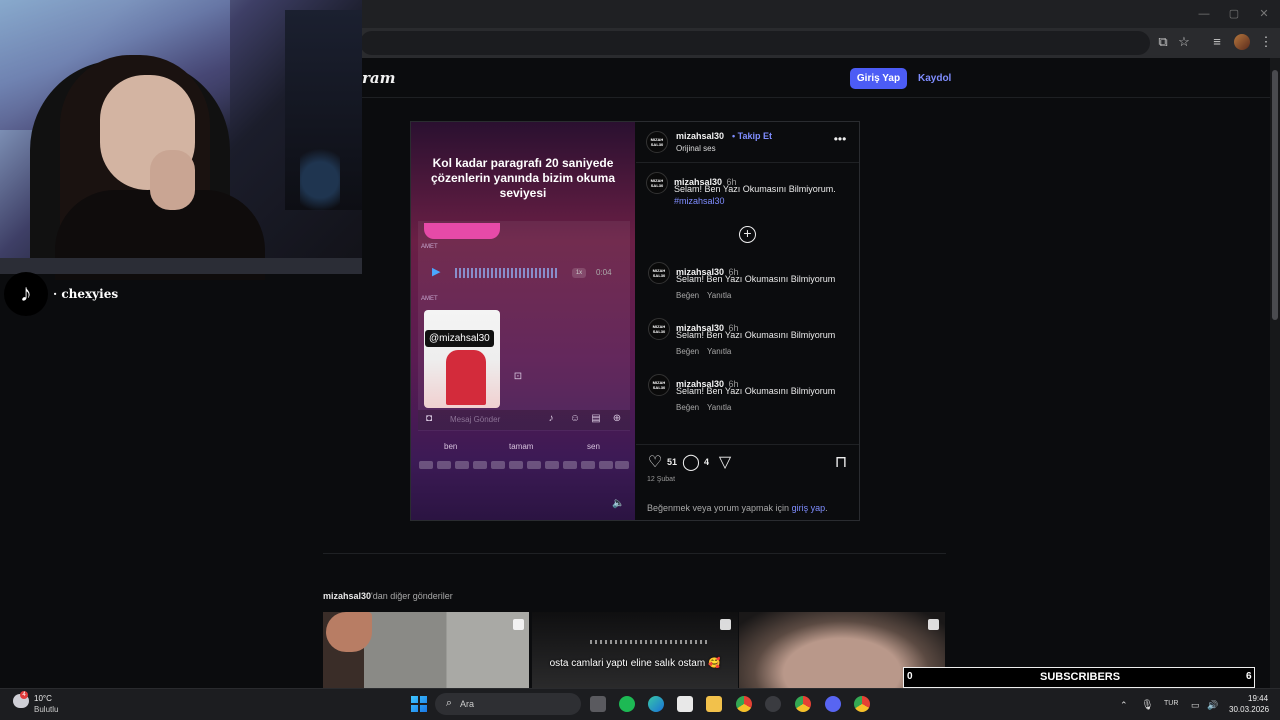  Describe the element at coordinates (467, 704) in the screenshot. I see `taskbar-search-placeholder: Ara` at that location.